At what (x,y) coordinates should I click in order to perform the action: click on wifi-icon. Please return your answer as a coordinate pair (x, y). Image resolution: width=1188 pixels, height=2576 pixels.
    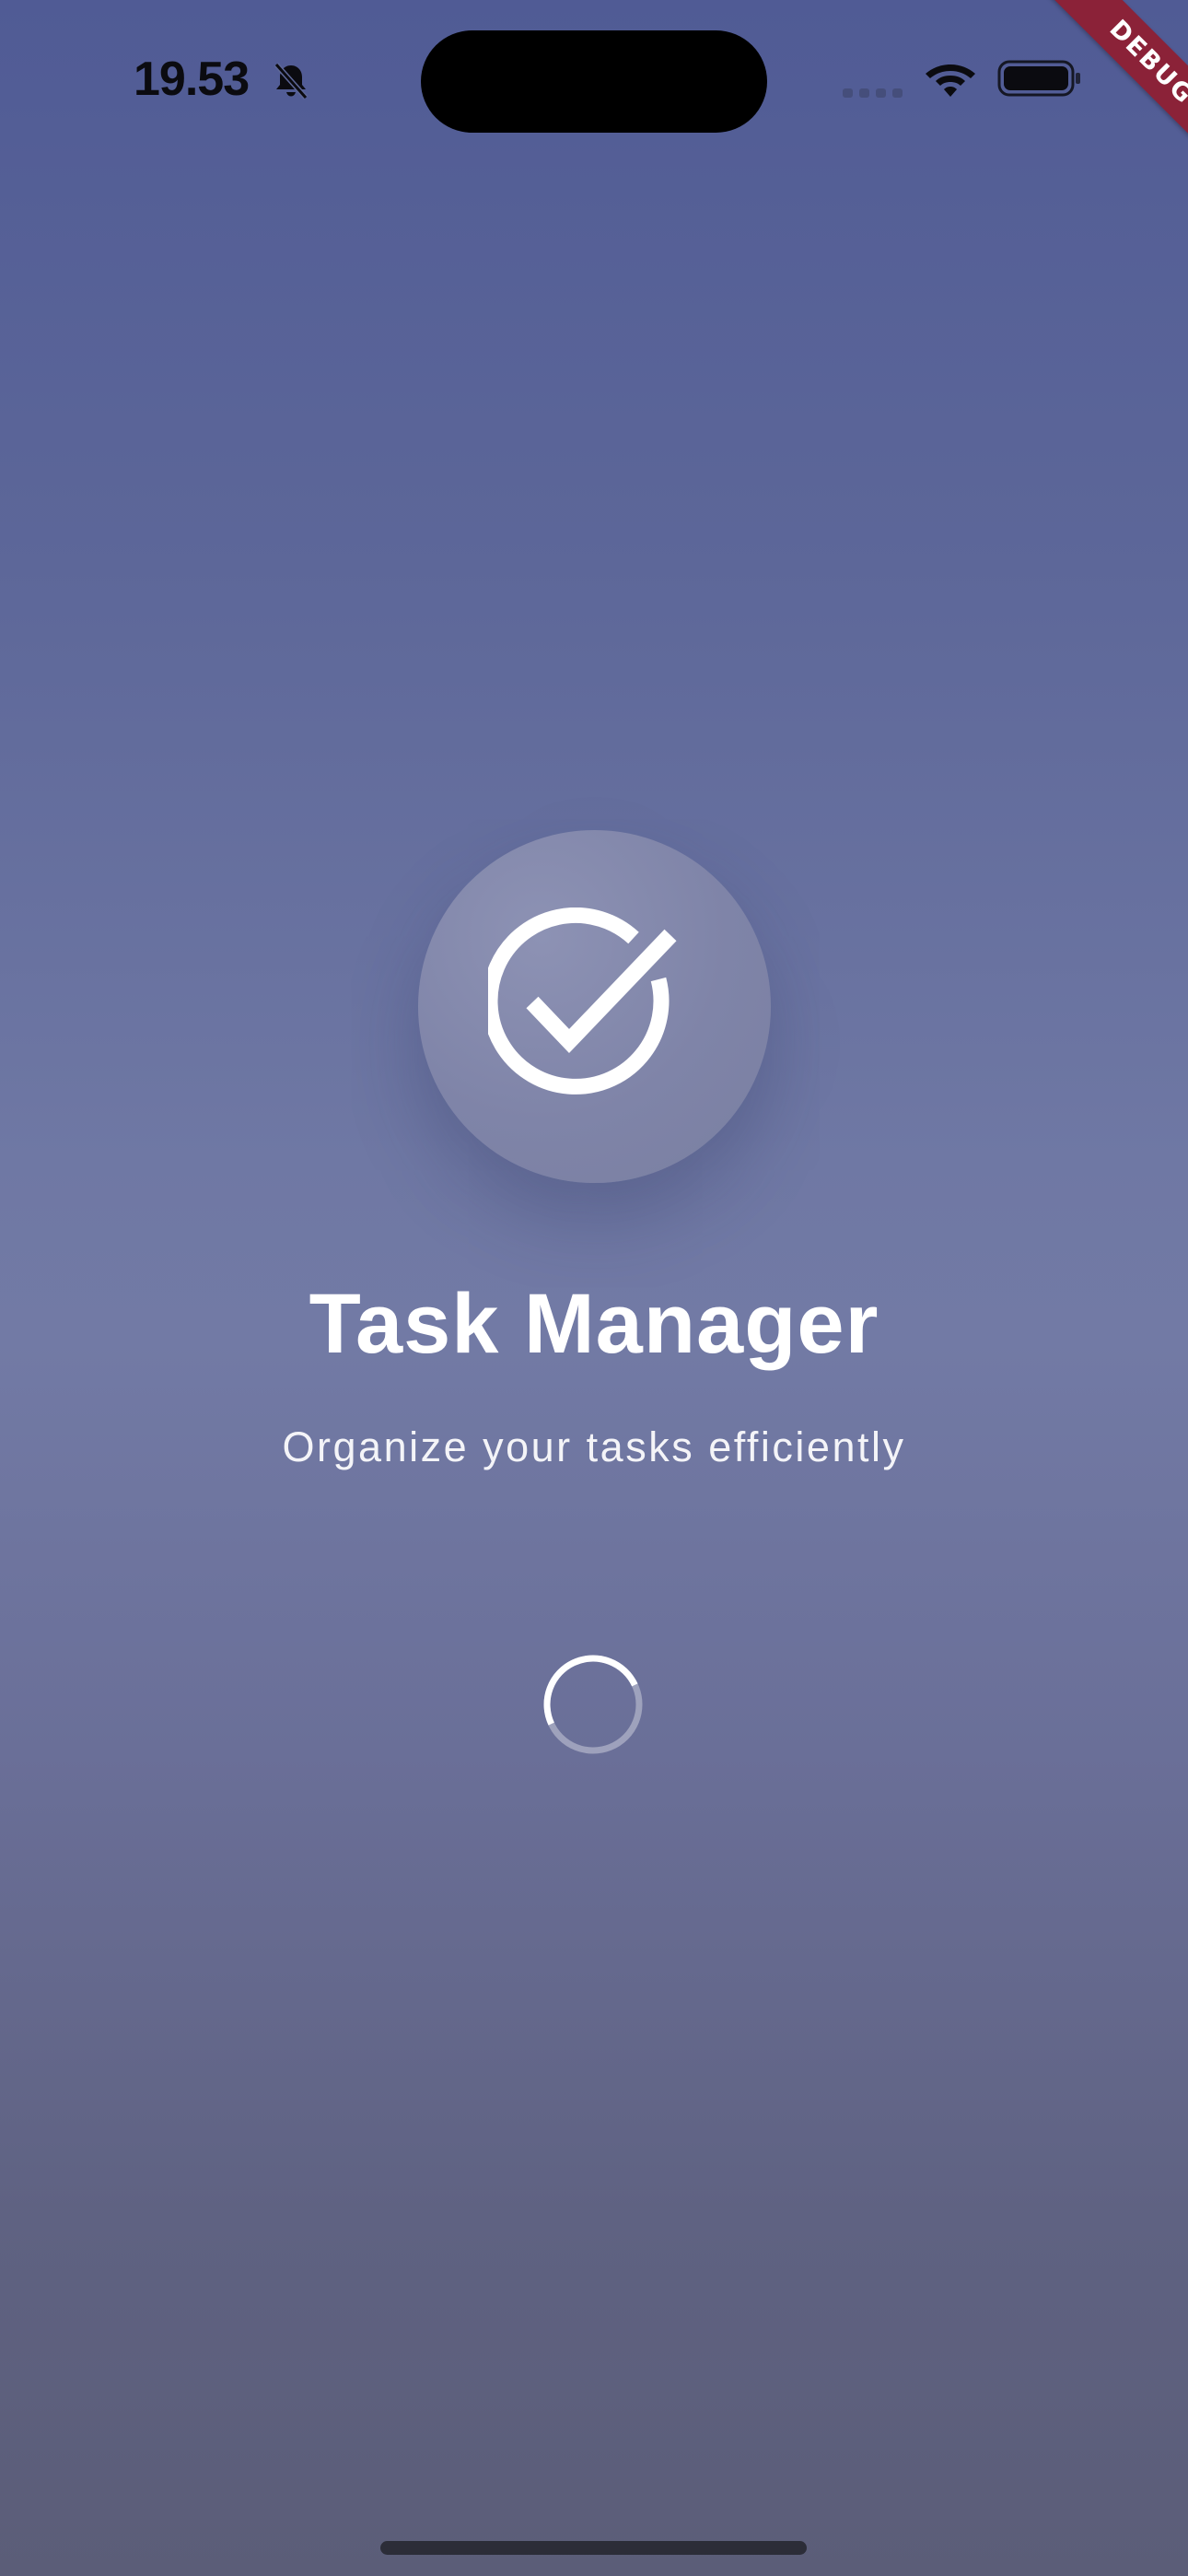
    Looking at the image, I should click on (951, 80).